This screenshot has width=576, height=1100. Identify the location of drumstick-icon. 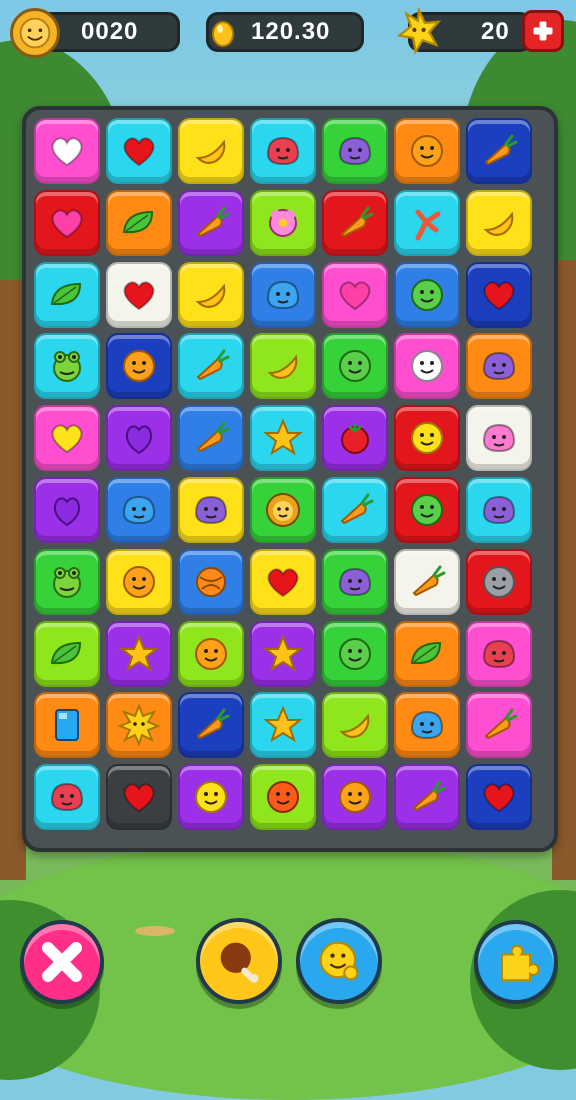
(239, 962).